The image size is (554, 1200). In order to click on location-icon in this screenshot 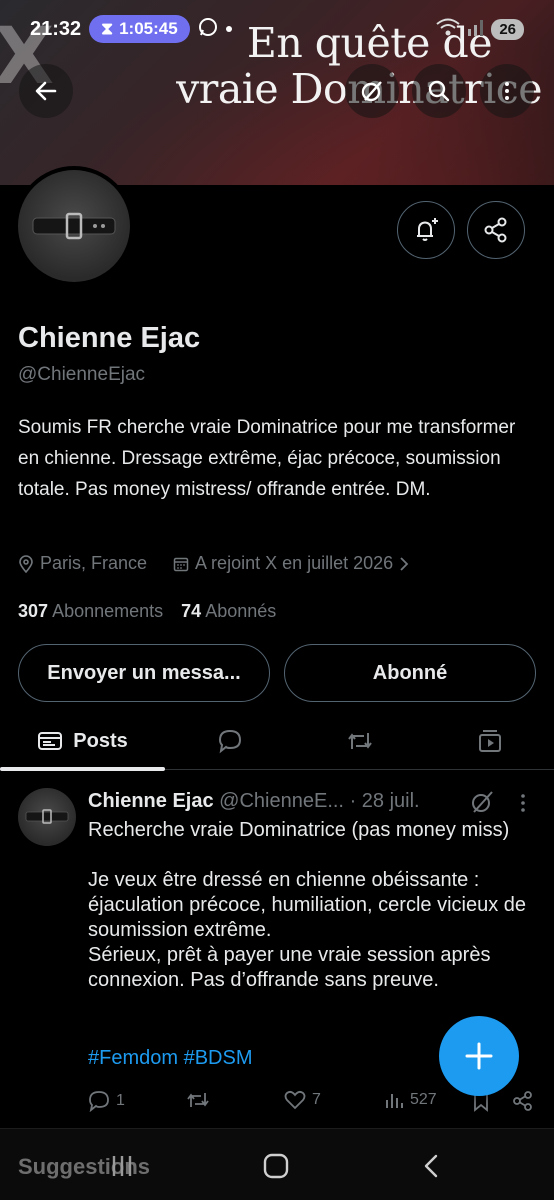, I will do `click(26, 563)`.